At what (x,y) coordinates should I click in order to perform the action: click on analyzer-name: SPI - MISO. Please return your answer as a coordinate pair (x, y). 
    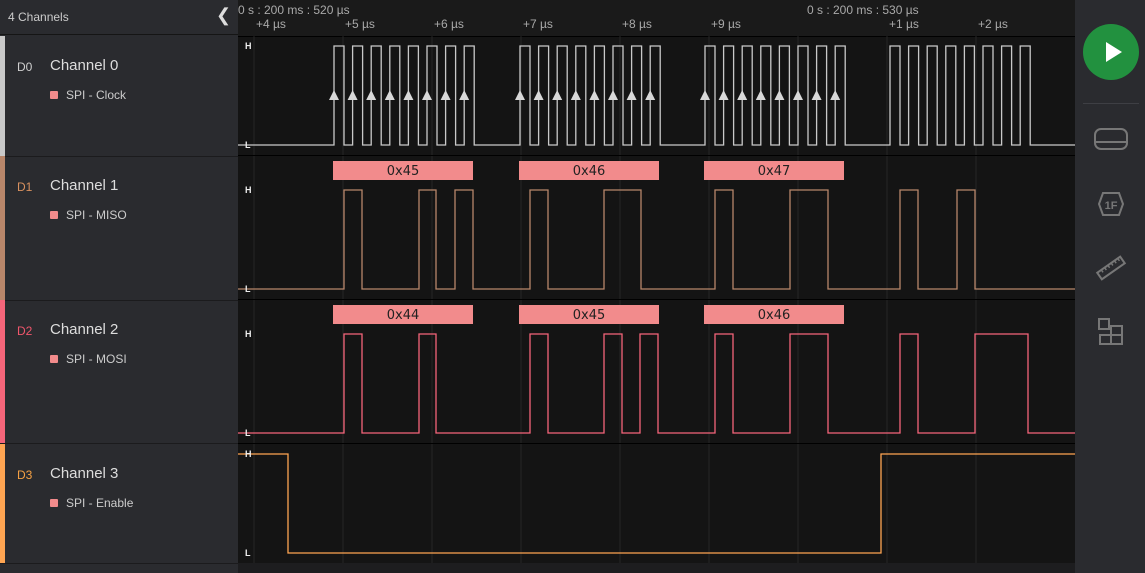
    Looking at the image, I should click on (96, 215).